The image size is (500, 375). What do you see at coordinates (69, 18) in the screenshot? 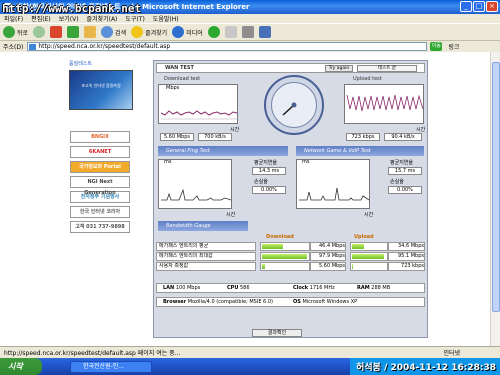
I see `menu-view: 보기(V)` at bounding box center [69, 18].